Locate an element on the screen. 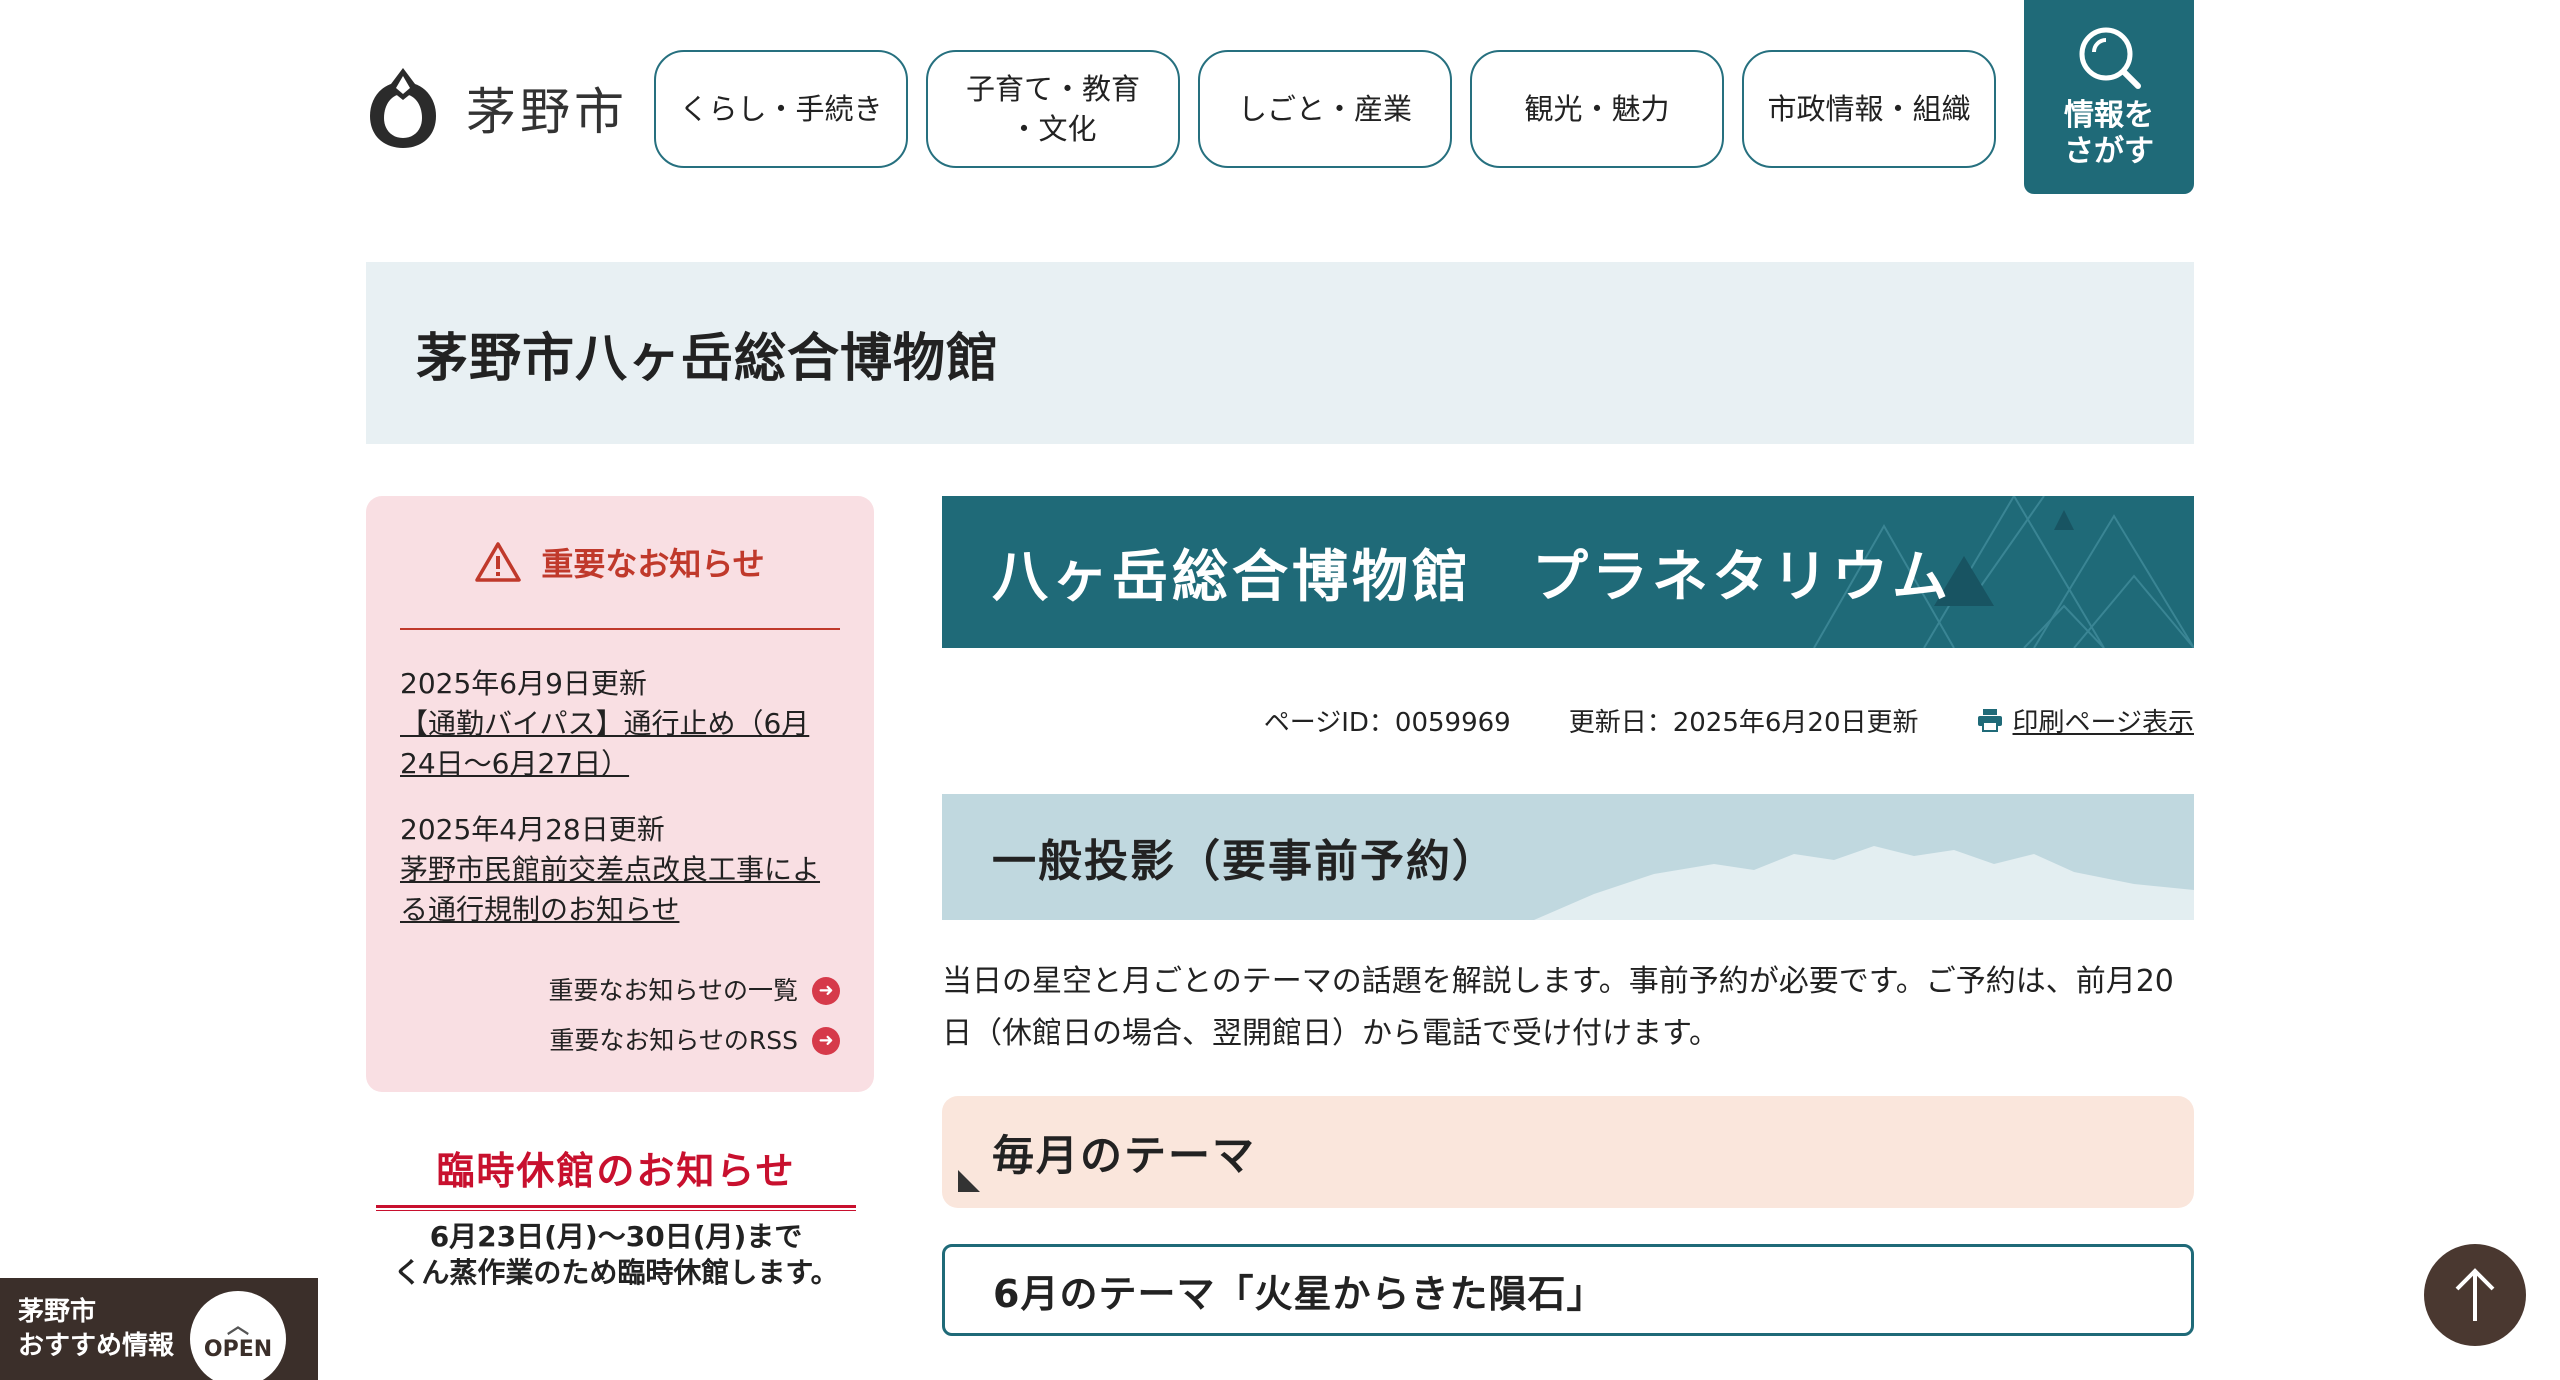 This screenshot has height=1380, width=2560. closure-title: 臨時休館のお知らせ is located at coordinates (616, 1171).